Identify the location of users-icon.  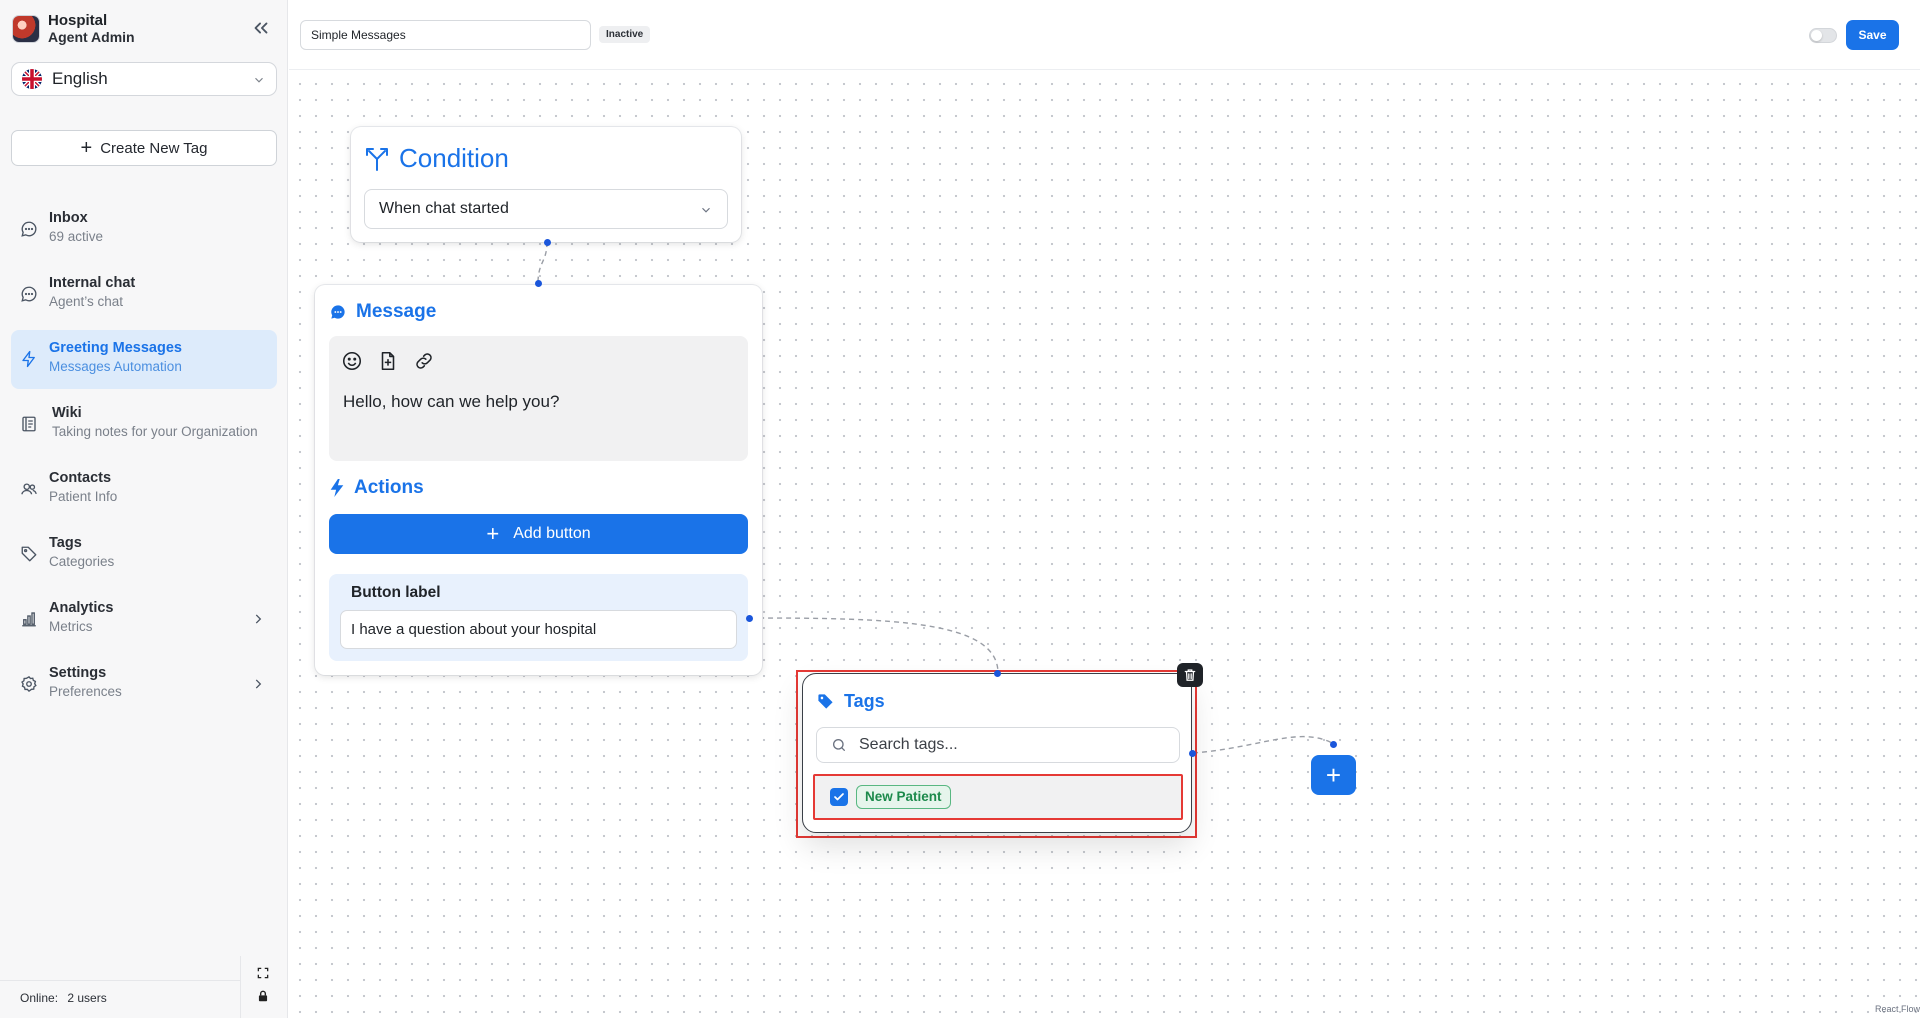
(29, 489).